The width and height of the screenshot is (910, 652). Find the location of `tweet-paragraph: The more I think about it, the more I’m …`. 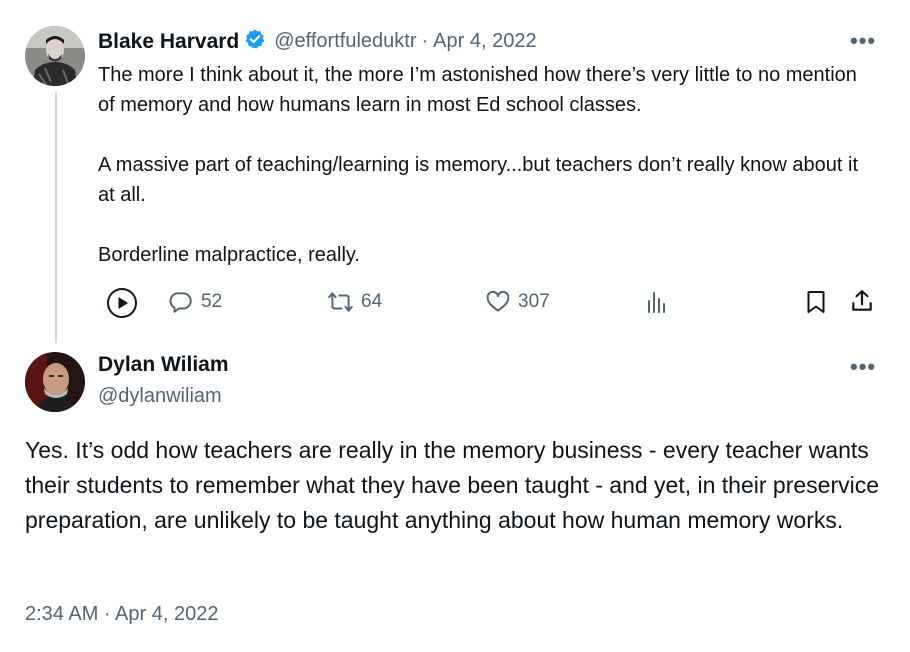

tweet-paragraph: The more I think about it, the more I’m … is located at coordinates (477, 90).